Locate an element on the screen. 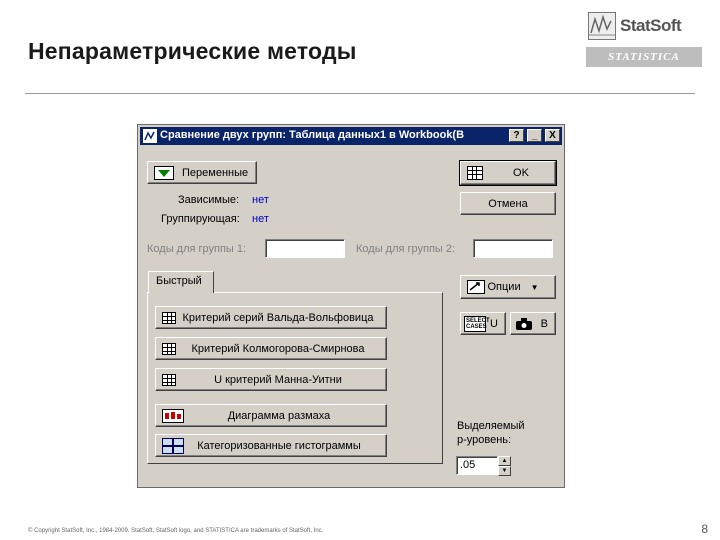 Image resolution: width=720 pixels, height=540 pixels. wald-wolfowitz-runs-button: Критерий серий Вальда-Вольфовица is located at coordinates (271, 317).